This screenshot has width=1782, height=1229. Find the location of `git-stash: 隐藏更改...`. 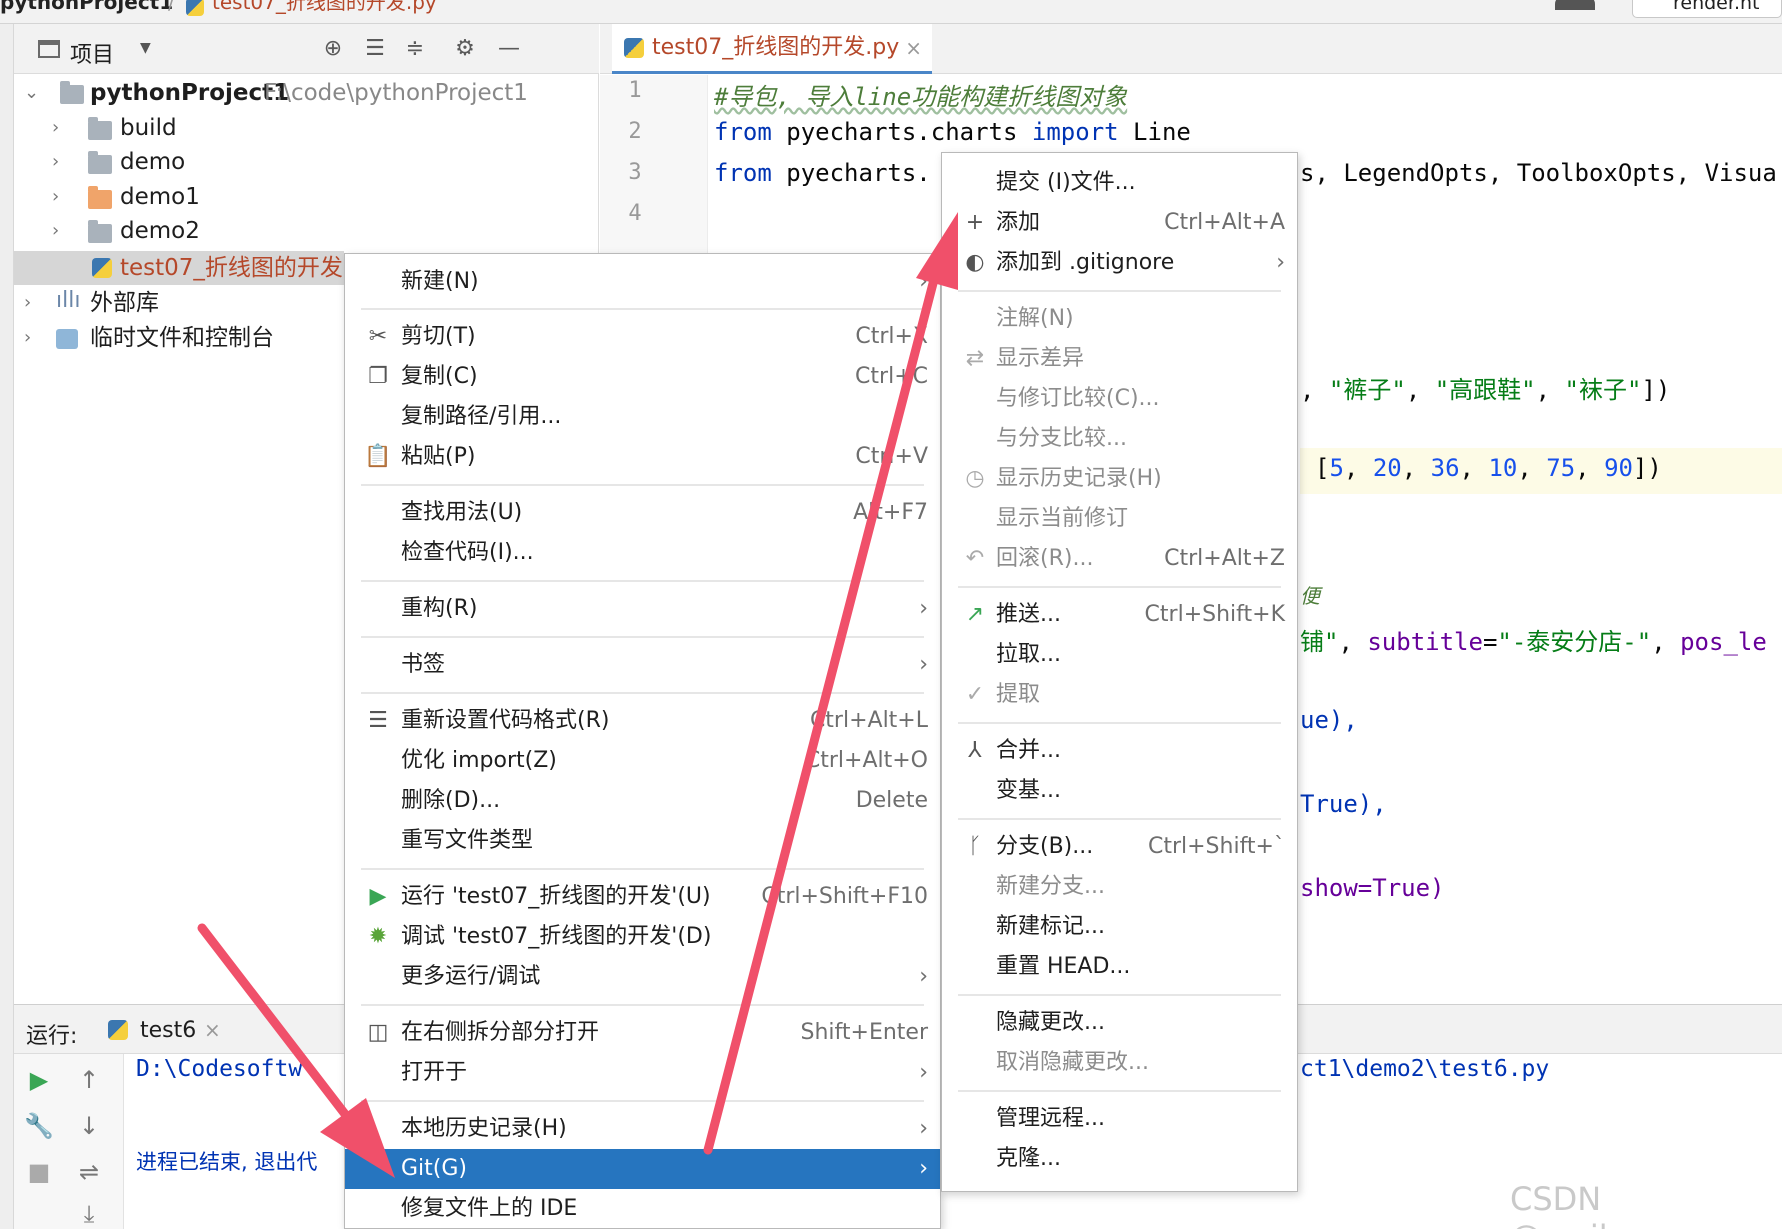

git-stash: 隐藏更改... is located at coordinates (1119, 1023).